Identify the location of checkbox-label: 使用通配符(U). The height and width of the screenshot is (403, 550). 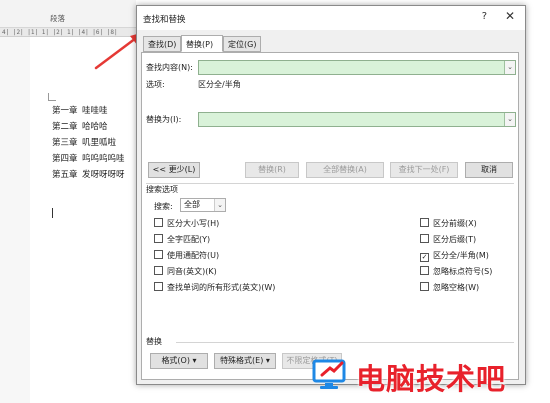
(193, 255).